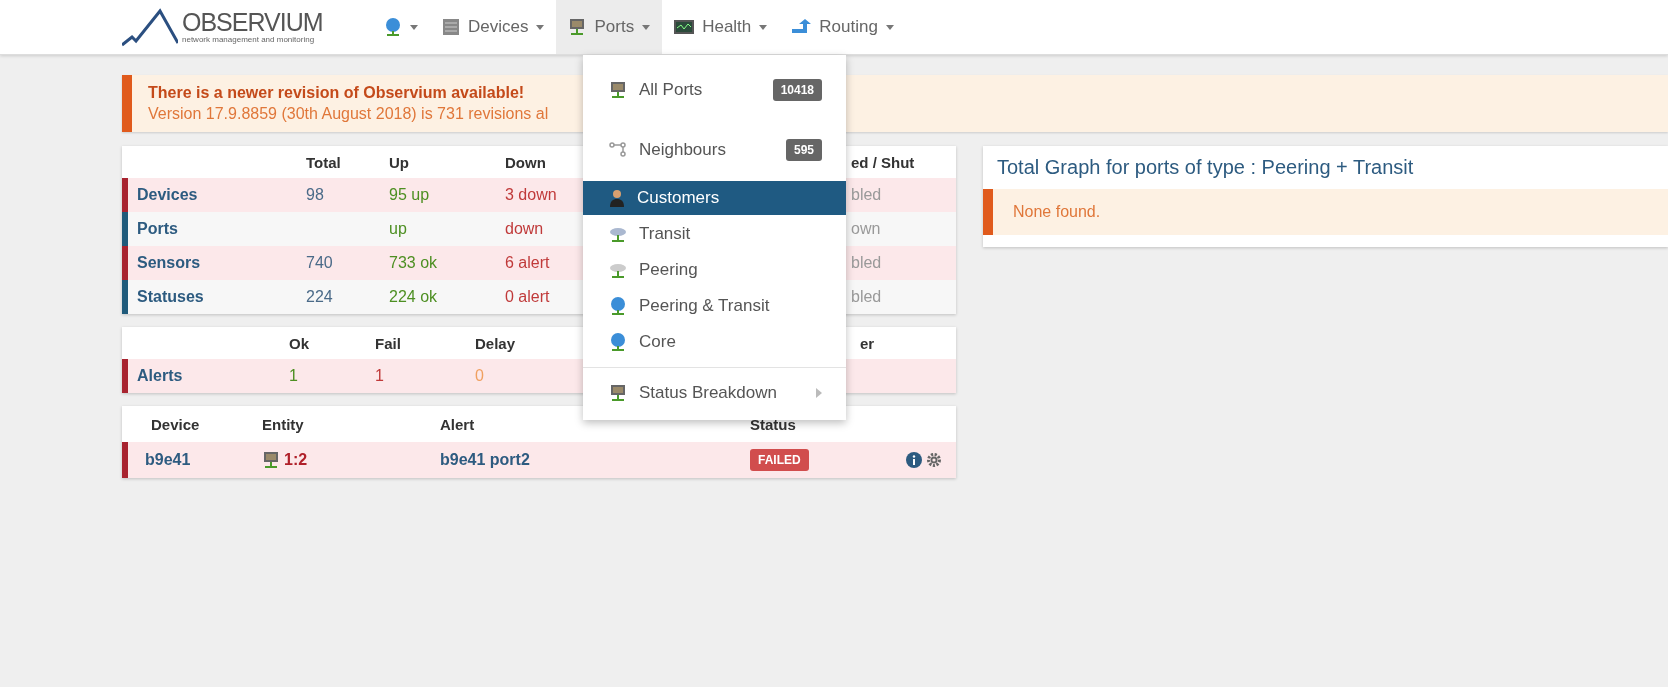  What do you see at coordinates (252, 22) in the screenshot?
I see `logo-title: OBSERVIUM` at bounding box center [252, 22].